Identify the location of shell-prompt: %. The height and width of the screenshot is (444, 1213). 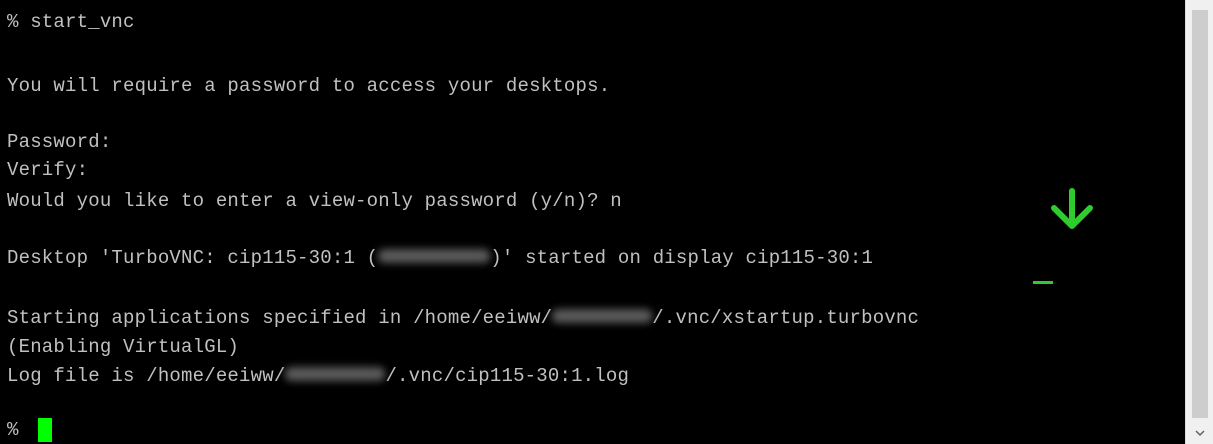
(13, 430).